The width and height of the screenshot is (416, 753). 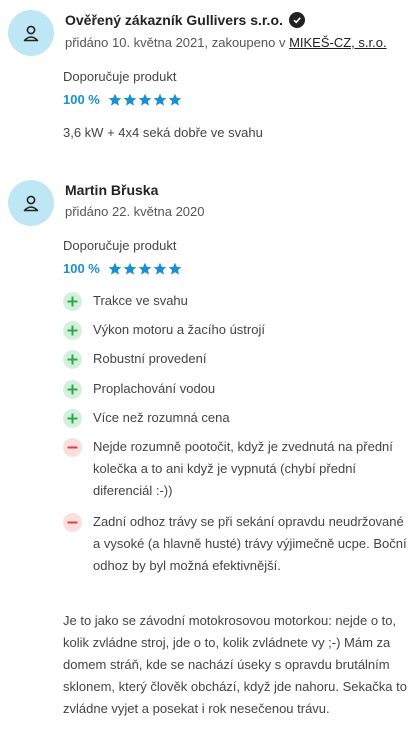 What do you see at coordinates (177, 42) in the screenshot?
I see `review-date: přidáno 10. května 2021, zakoupeno v` at bounding box center [177, 42].